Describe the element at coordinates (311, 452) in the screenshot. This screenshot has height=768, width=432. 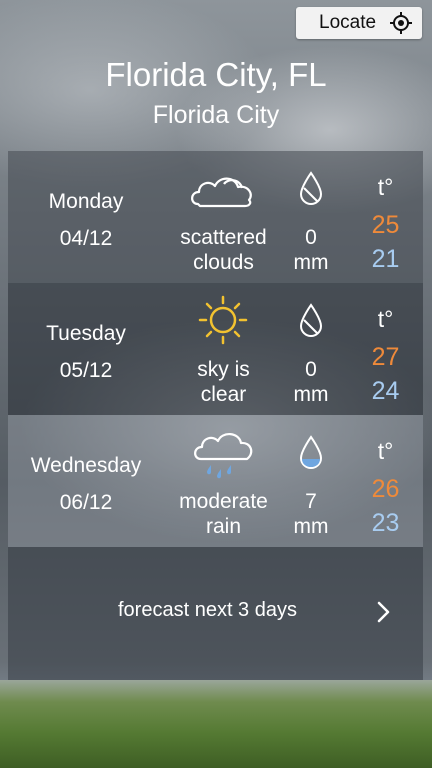
I see `filled-drop-icon` at that location.